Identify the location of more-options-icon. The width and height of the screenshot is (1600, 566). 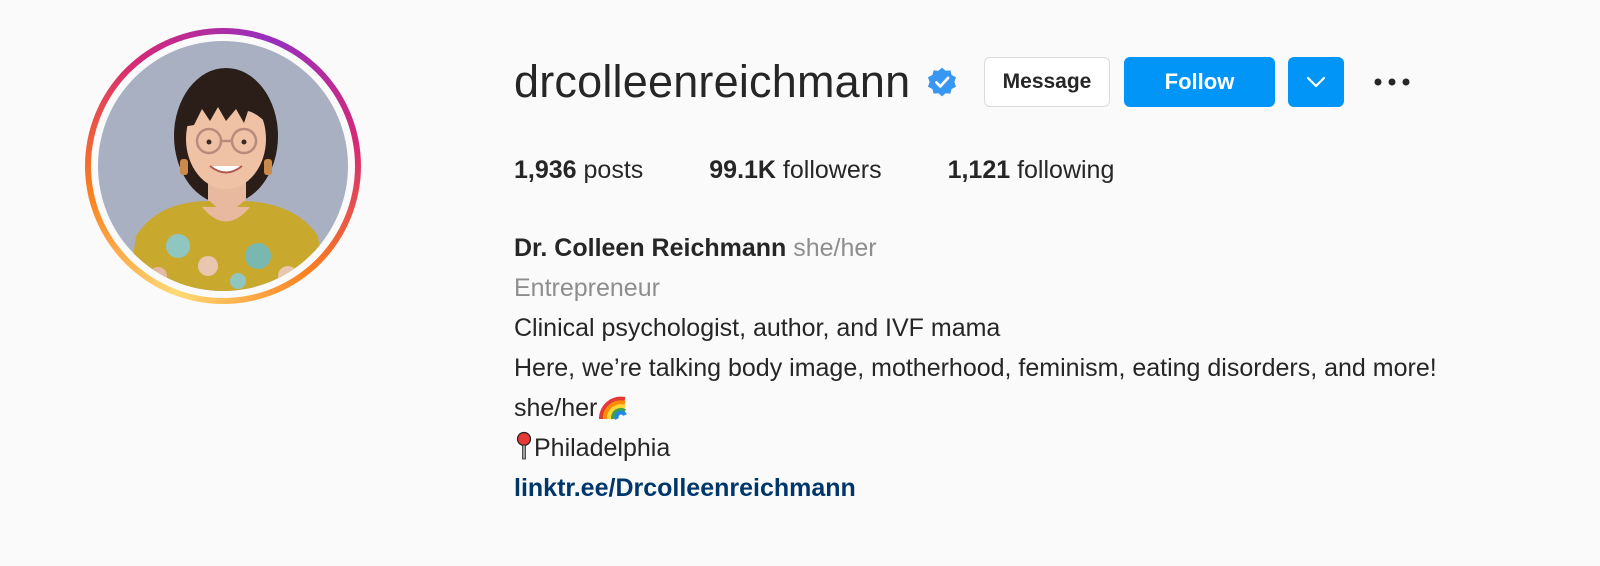
(1392, 82).